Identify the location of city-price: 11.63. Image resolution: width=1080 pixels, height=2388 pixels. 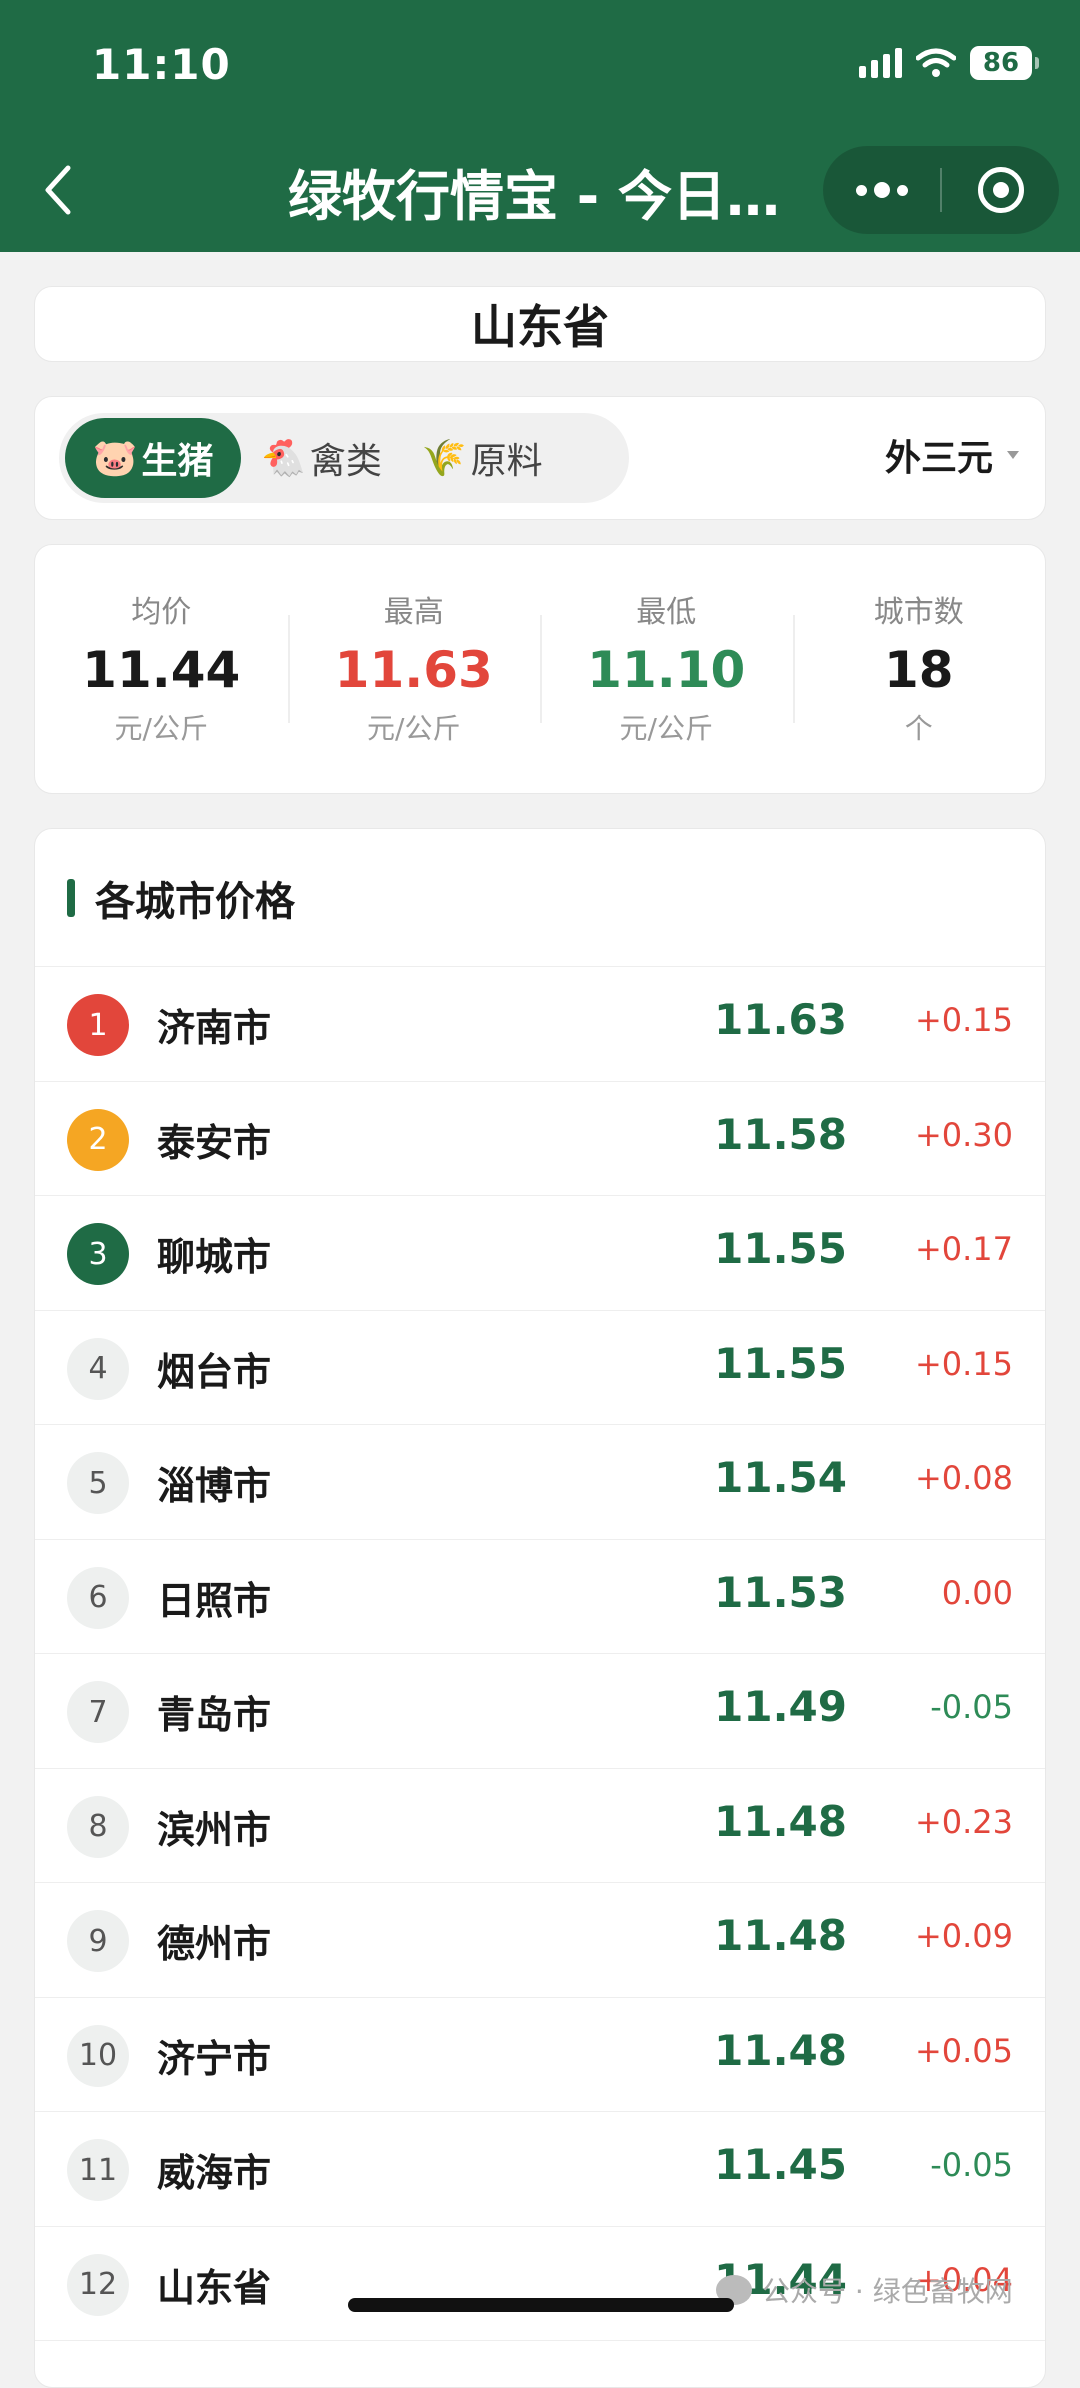
(780, 1019).